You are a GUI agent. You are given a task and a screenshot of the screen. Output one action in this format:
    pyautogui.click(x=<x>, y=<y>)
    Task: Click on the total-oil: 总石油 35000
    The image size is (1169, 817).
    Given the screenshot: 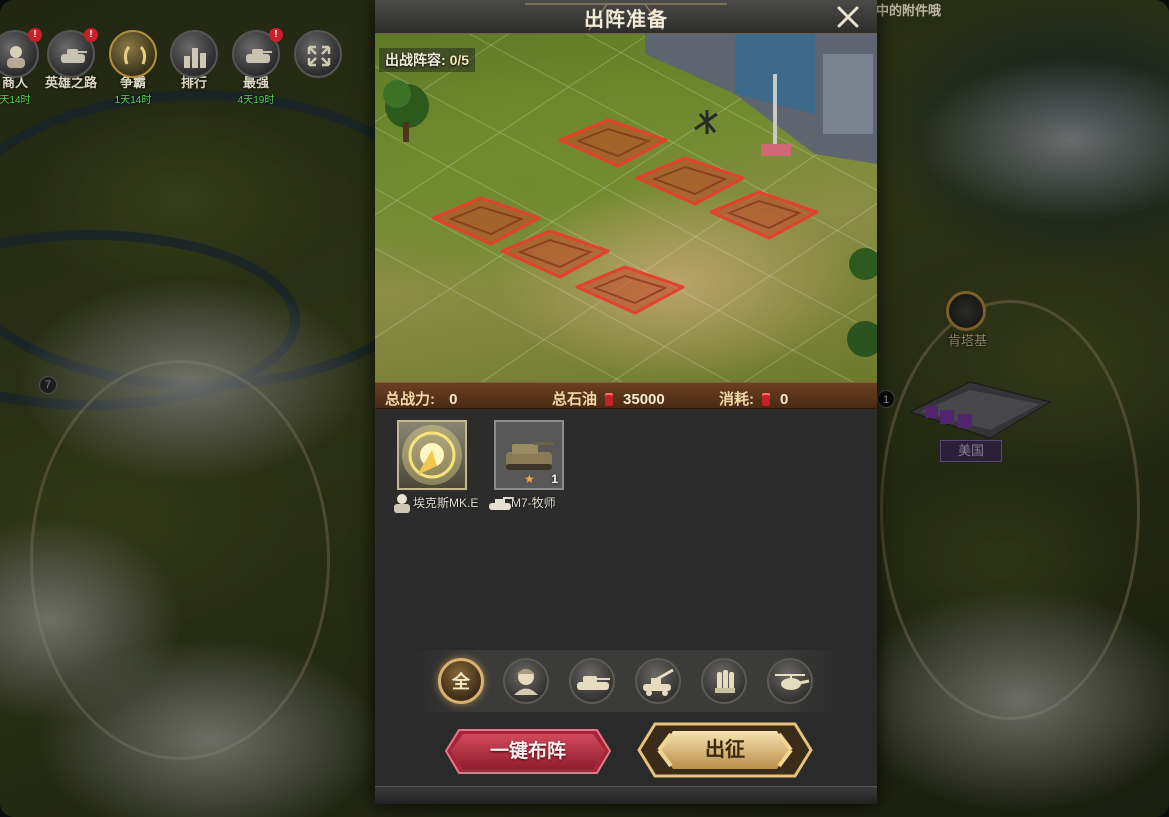 What is the action you would take?
    pyautogui.click(x=608, y=398)
    